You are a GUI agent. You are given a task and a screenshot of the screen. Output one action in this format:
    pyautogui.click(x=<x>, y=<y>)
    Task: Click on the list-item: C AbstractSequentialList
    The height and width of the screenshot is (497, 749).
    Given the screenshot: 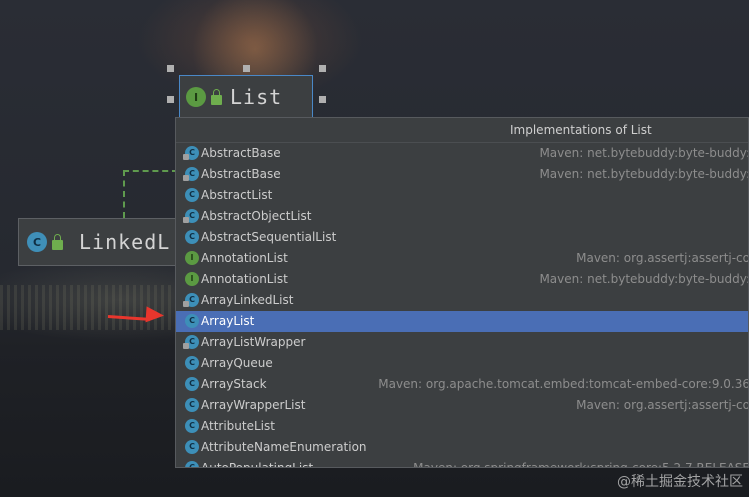 What is the action you would take?
    pyautogui.click(x=462, y=237)
    